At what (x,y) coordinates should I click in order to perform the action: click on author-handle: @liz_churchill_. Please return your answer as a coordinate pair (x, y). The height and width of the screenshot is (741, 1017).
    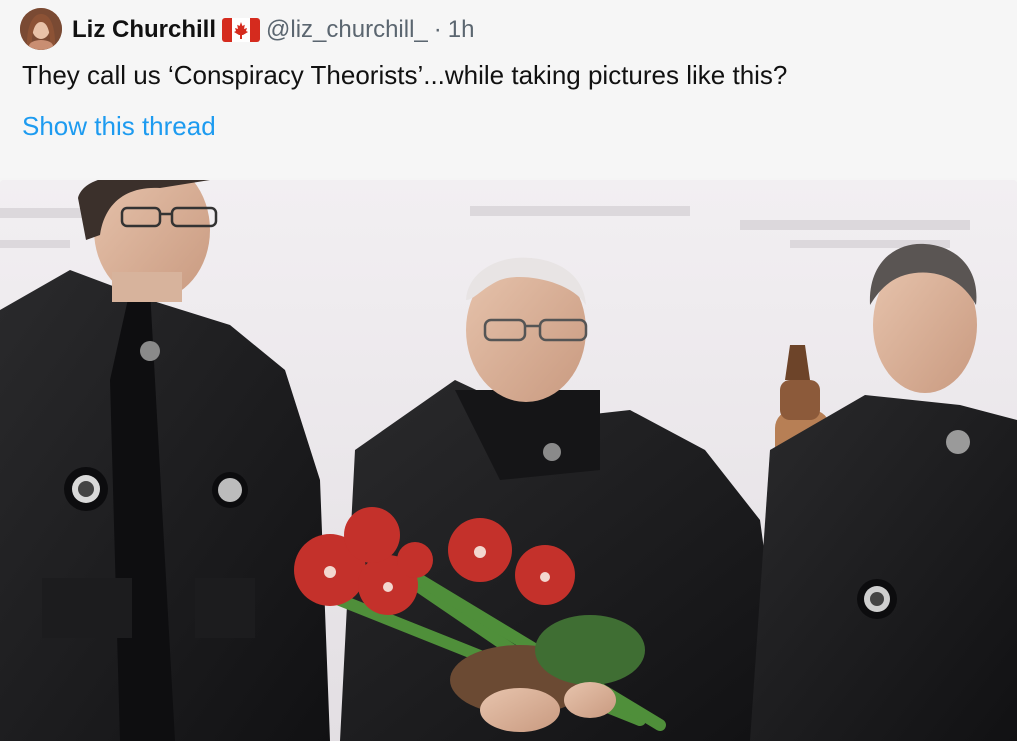
    Looking at the image, I should click on (347, 30).